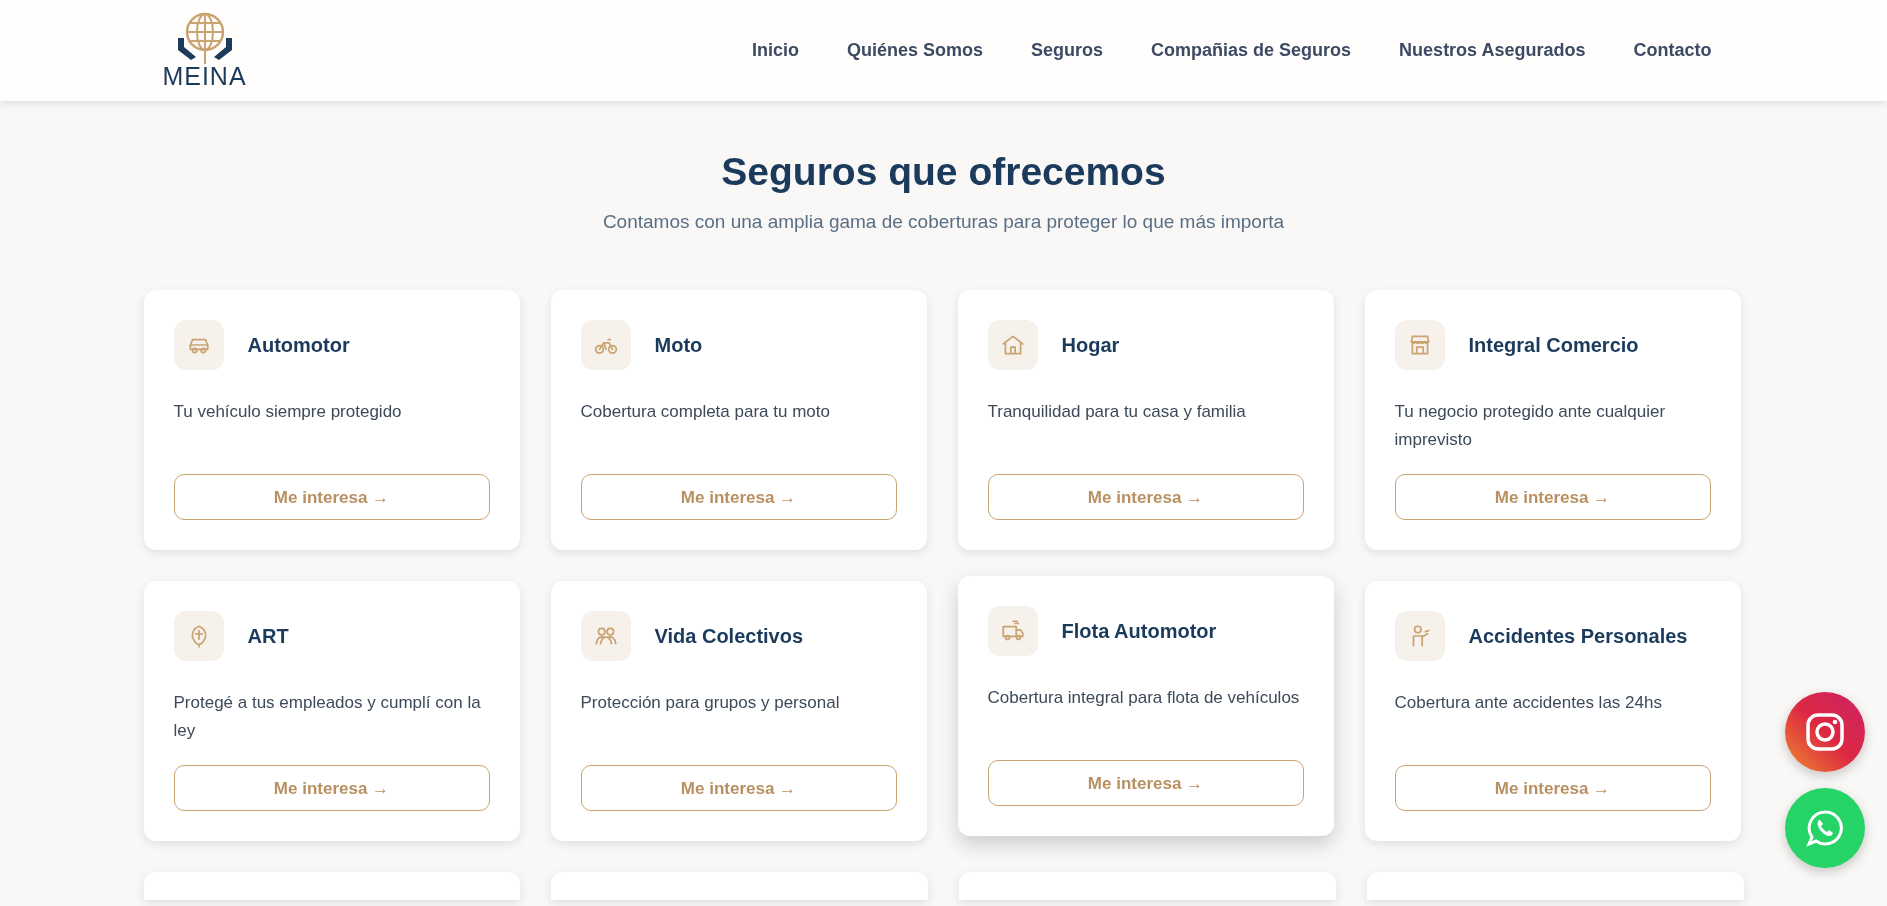  Describe the element at coordinates (268, 637) in the screenshot. I see `card-title: ART` at that location.